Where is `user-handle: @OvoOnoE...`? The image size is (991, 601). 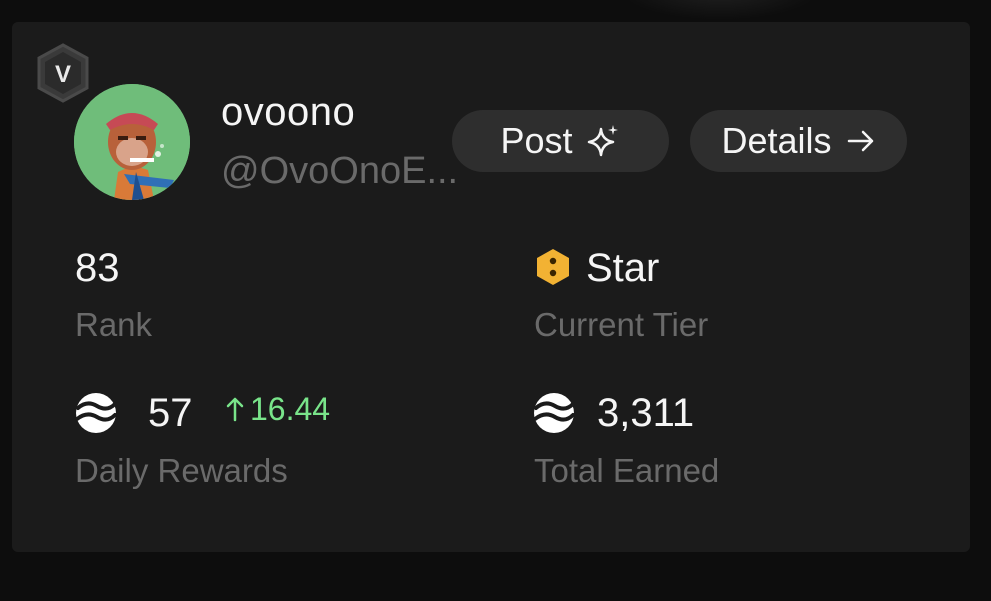 user-handle: @OvoOnoE... is located at coordinates (346, 171).